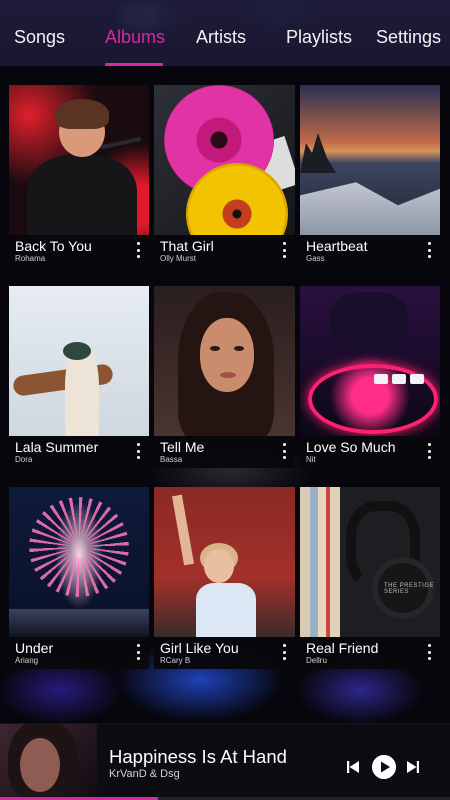 Image resolution: width=450 pixels, height=800 pixels. I want to click on album-card-under: Under Ariang, so click(79, 578).